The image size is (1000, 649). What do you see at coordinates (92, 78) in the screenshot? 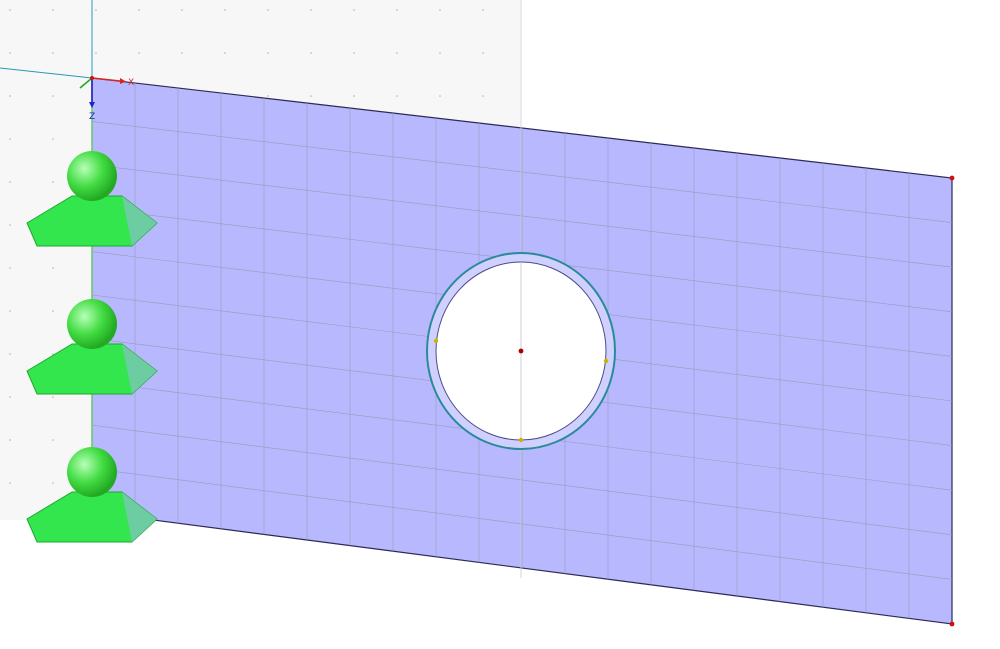
I see `origin-node` at bounding box center [92, 78].